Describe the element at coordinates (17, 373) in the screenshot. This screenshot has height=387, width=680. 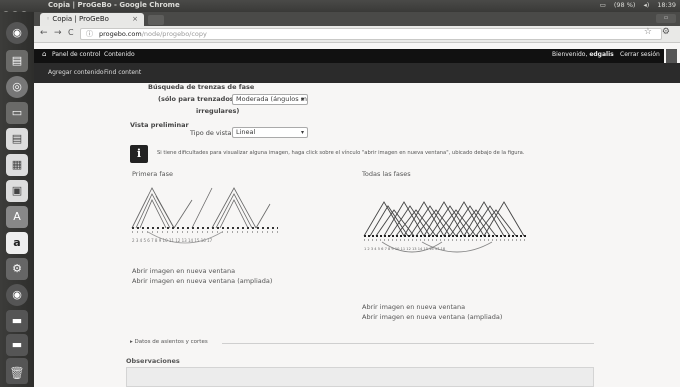
I see `trash-icon: 🗑` at that location.